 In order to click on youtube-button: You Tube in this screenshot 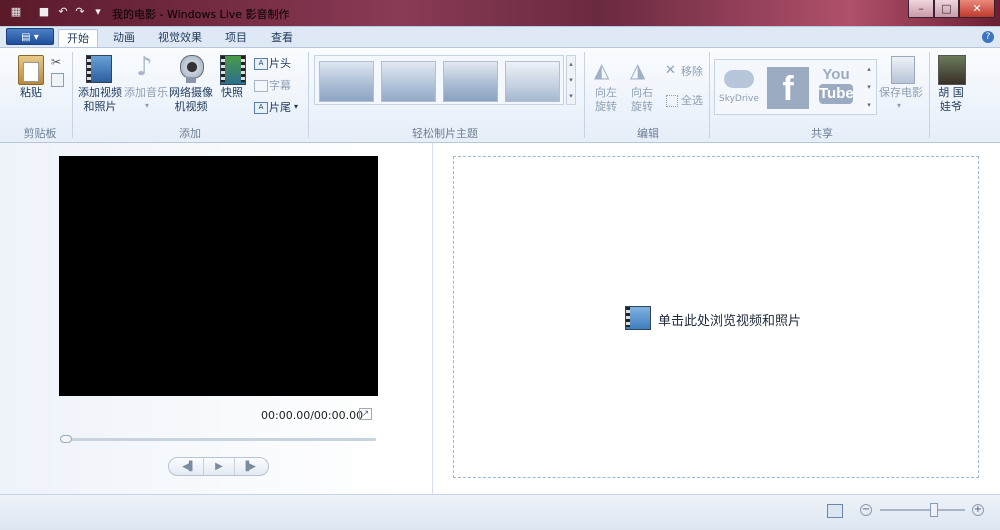, I will do `click(836, 88)`.